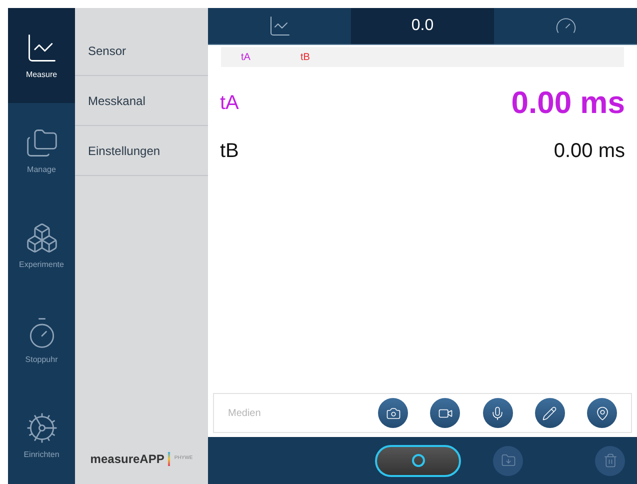 The image size is (637, 484). I want to click on pencil-icon, so click(550, 413).